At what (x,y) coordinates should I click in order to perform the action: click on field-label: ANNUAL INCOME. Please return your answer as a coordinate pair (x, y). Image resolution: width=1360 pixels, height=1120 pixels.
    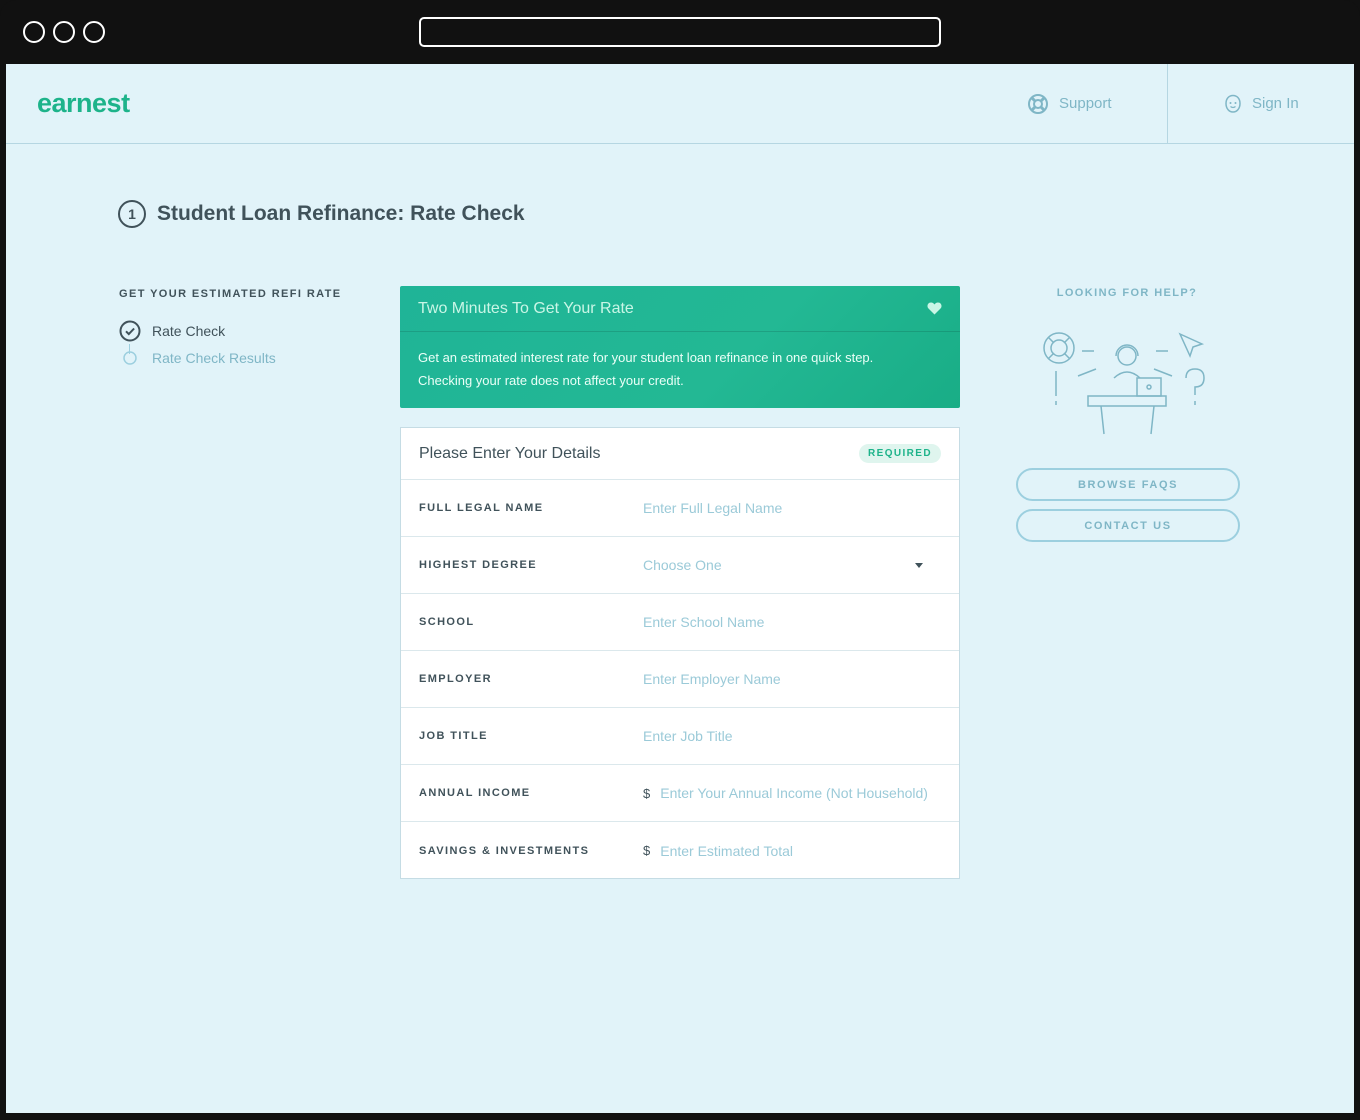
    Looking at the image, I should click on (475, 793).